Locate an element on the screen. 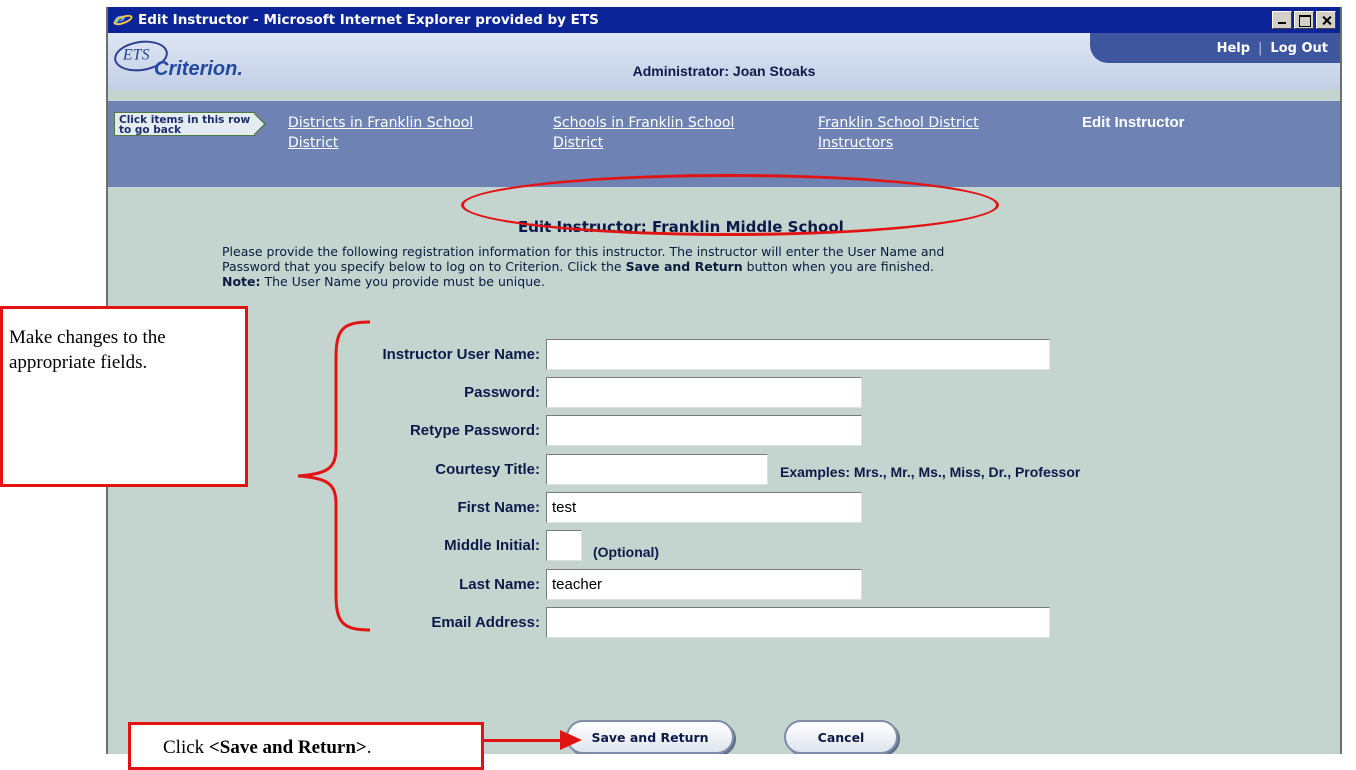  breadcrumb-districts: Districts in Franklin School District is located at coordinates (380, 133).